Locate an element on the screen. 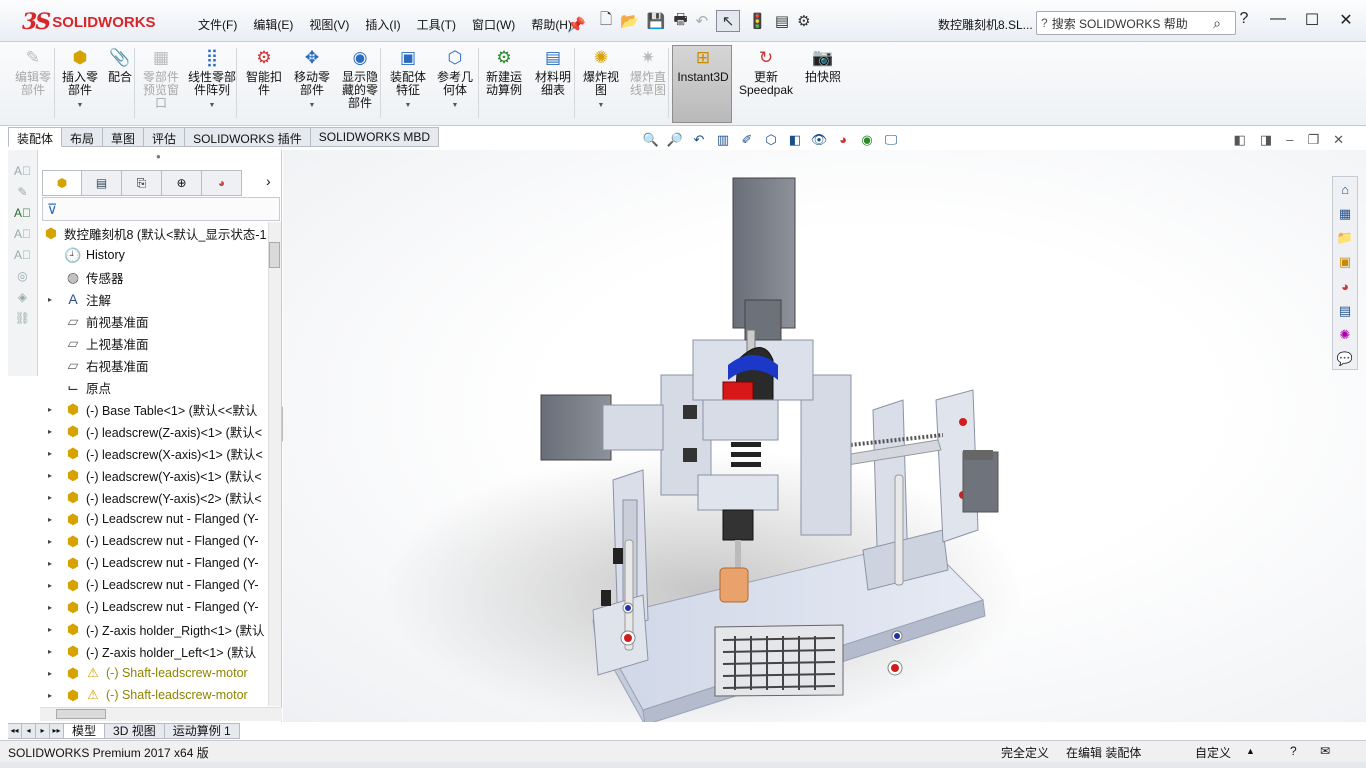 Image resolution: width=1366 pixels, height=768 pixels. tree-item-6: ⌙ 原点 is located at coordinates (154, 387).